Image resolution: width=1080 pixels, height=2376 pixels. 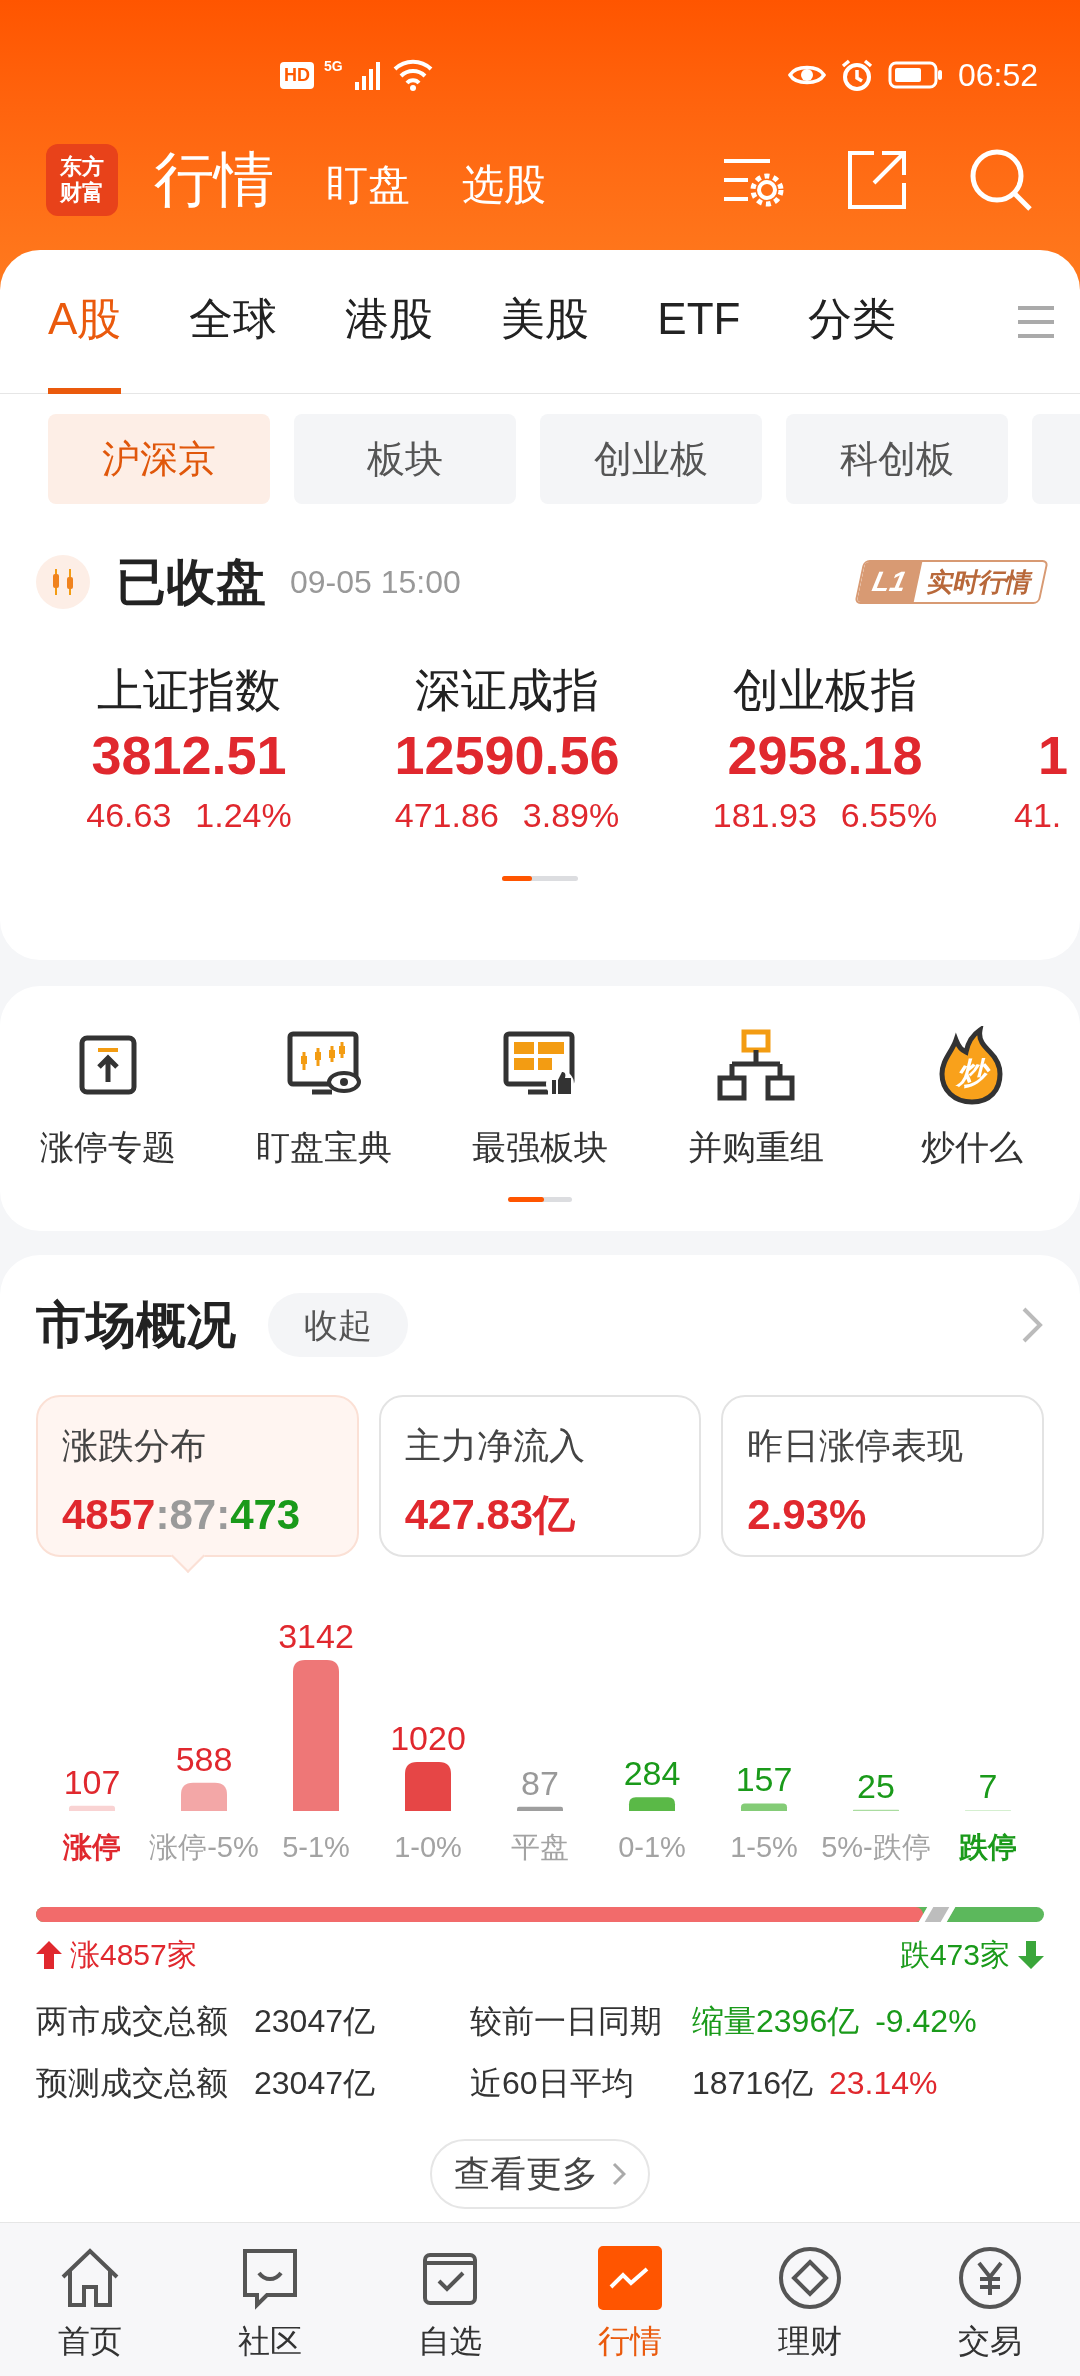 I want to click on realtime-badge: L1 实时行情, so click(x=951, y=582).